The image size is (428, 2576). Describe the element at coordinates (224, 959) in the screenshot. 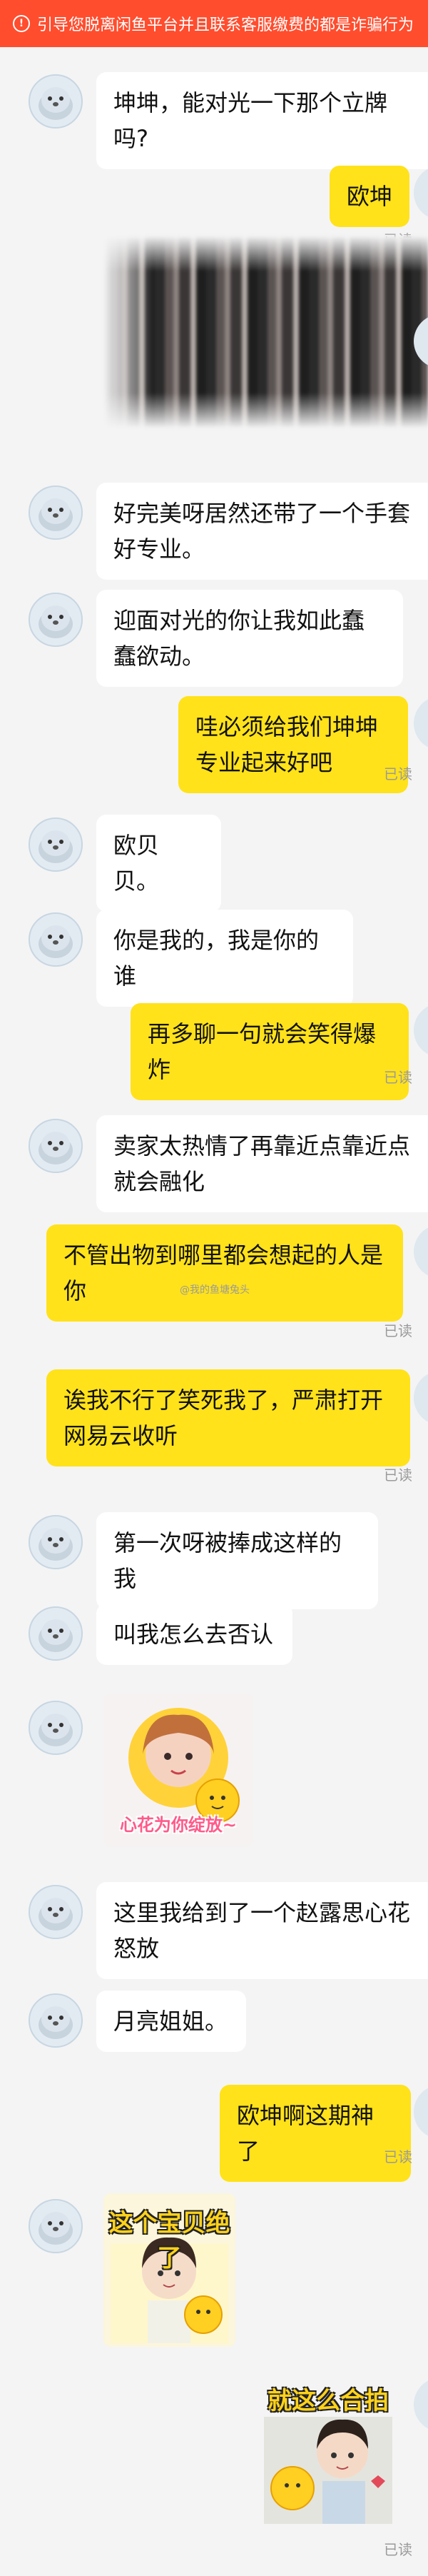

I see `message-bubble-incoming: 你是我的，我是你的谁` at that location.